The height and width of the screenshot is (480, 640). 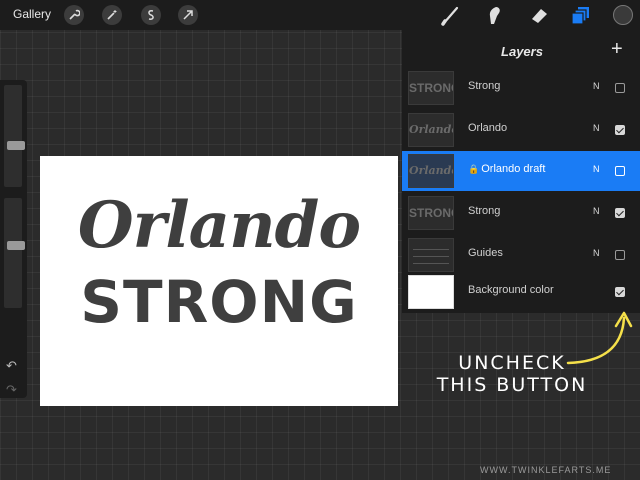 What do you see at coordinates (599, 338) in the screenshot?
I see `annotation-arrow` at bounding box center [599, 338].